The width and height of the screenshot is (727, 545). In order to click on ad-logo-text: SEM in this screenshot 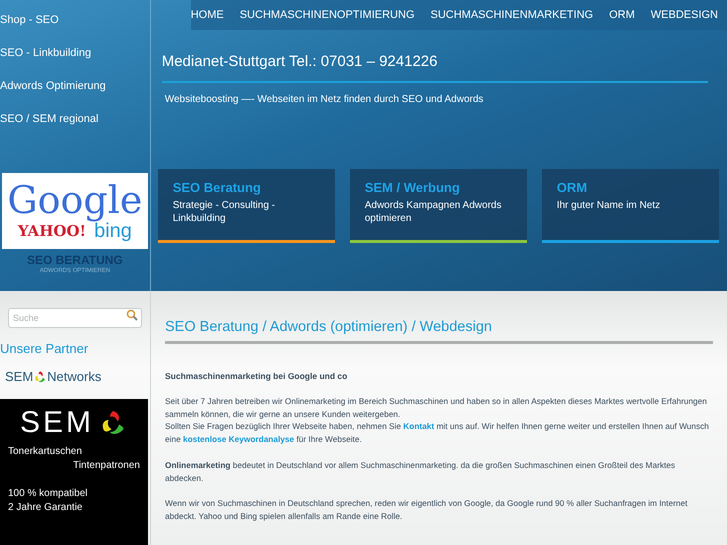, I will do `click(57, 423)`.